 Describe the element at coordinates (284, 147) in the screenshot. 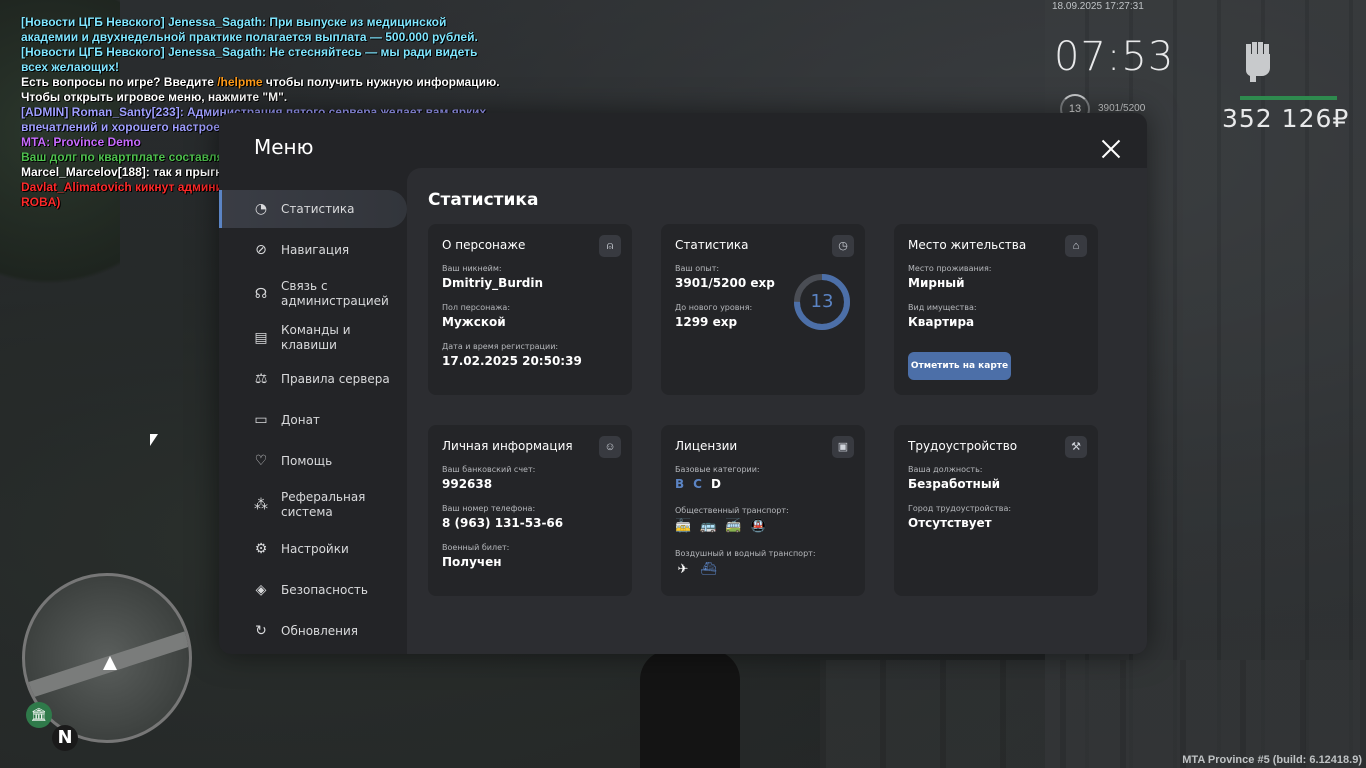

I see `menu-title: Меню` at that location.